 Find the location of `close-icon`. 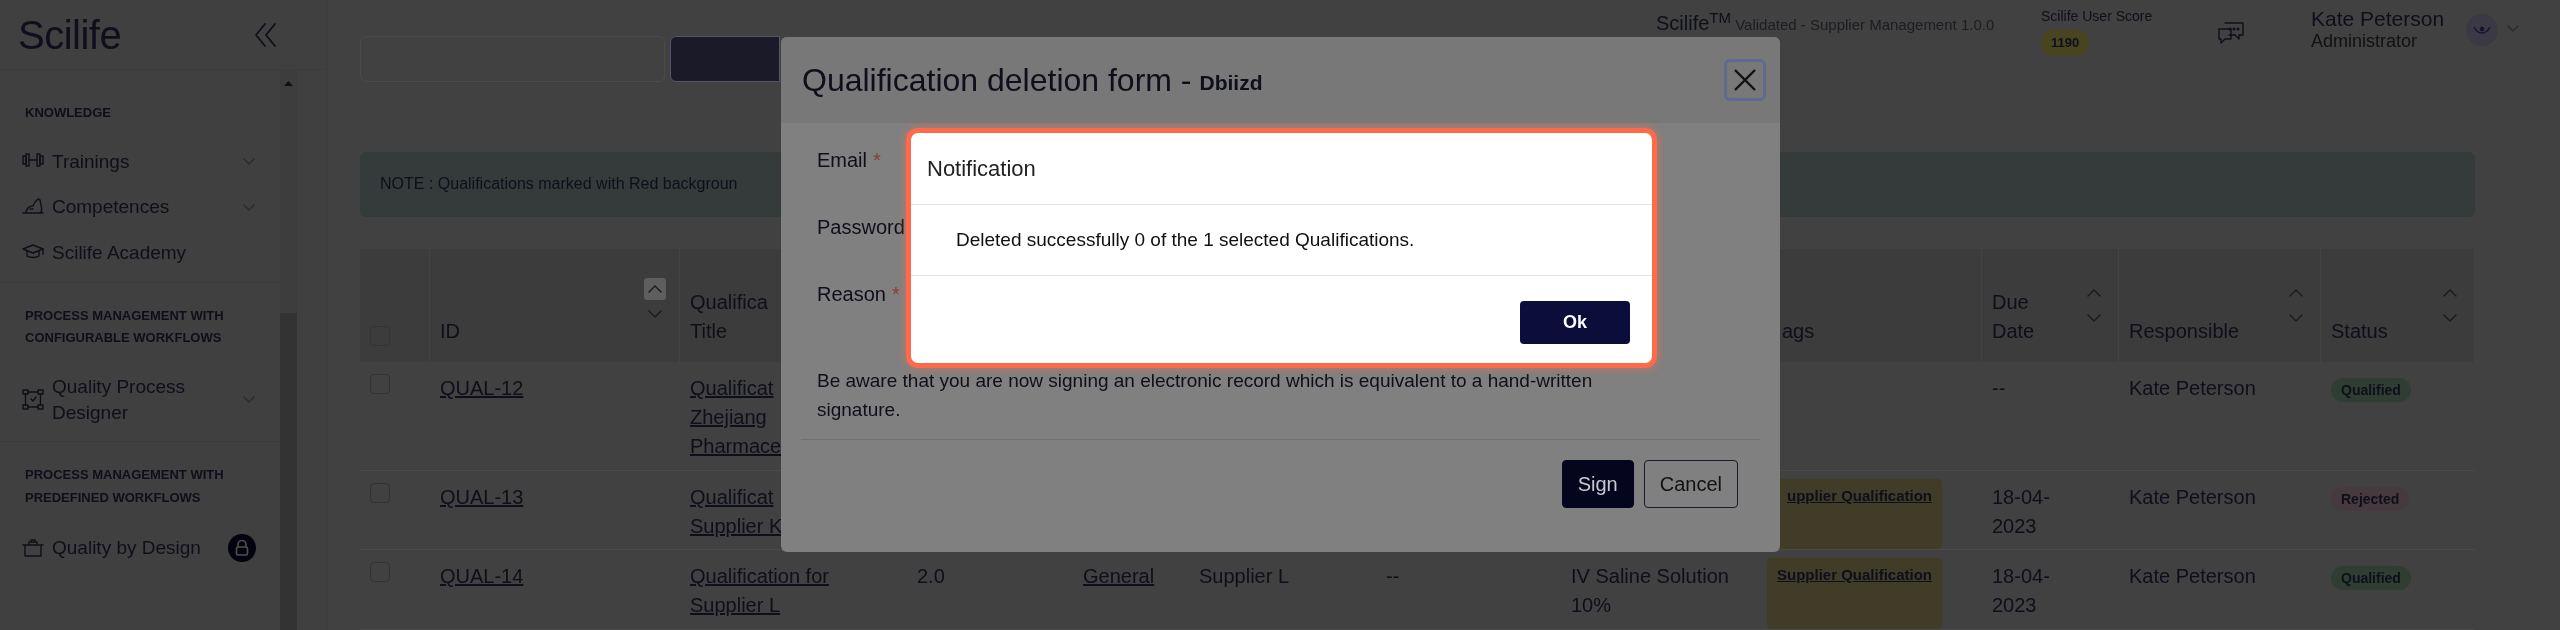

close-icon is located at coordinates (1745, 80).